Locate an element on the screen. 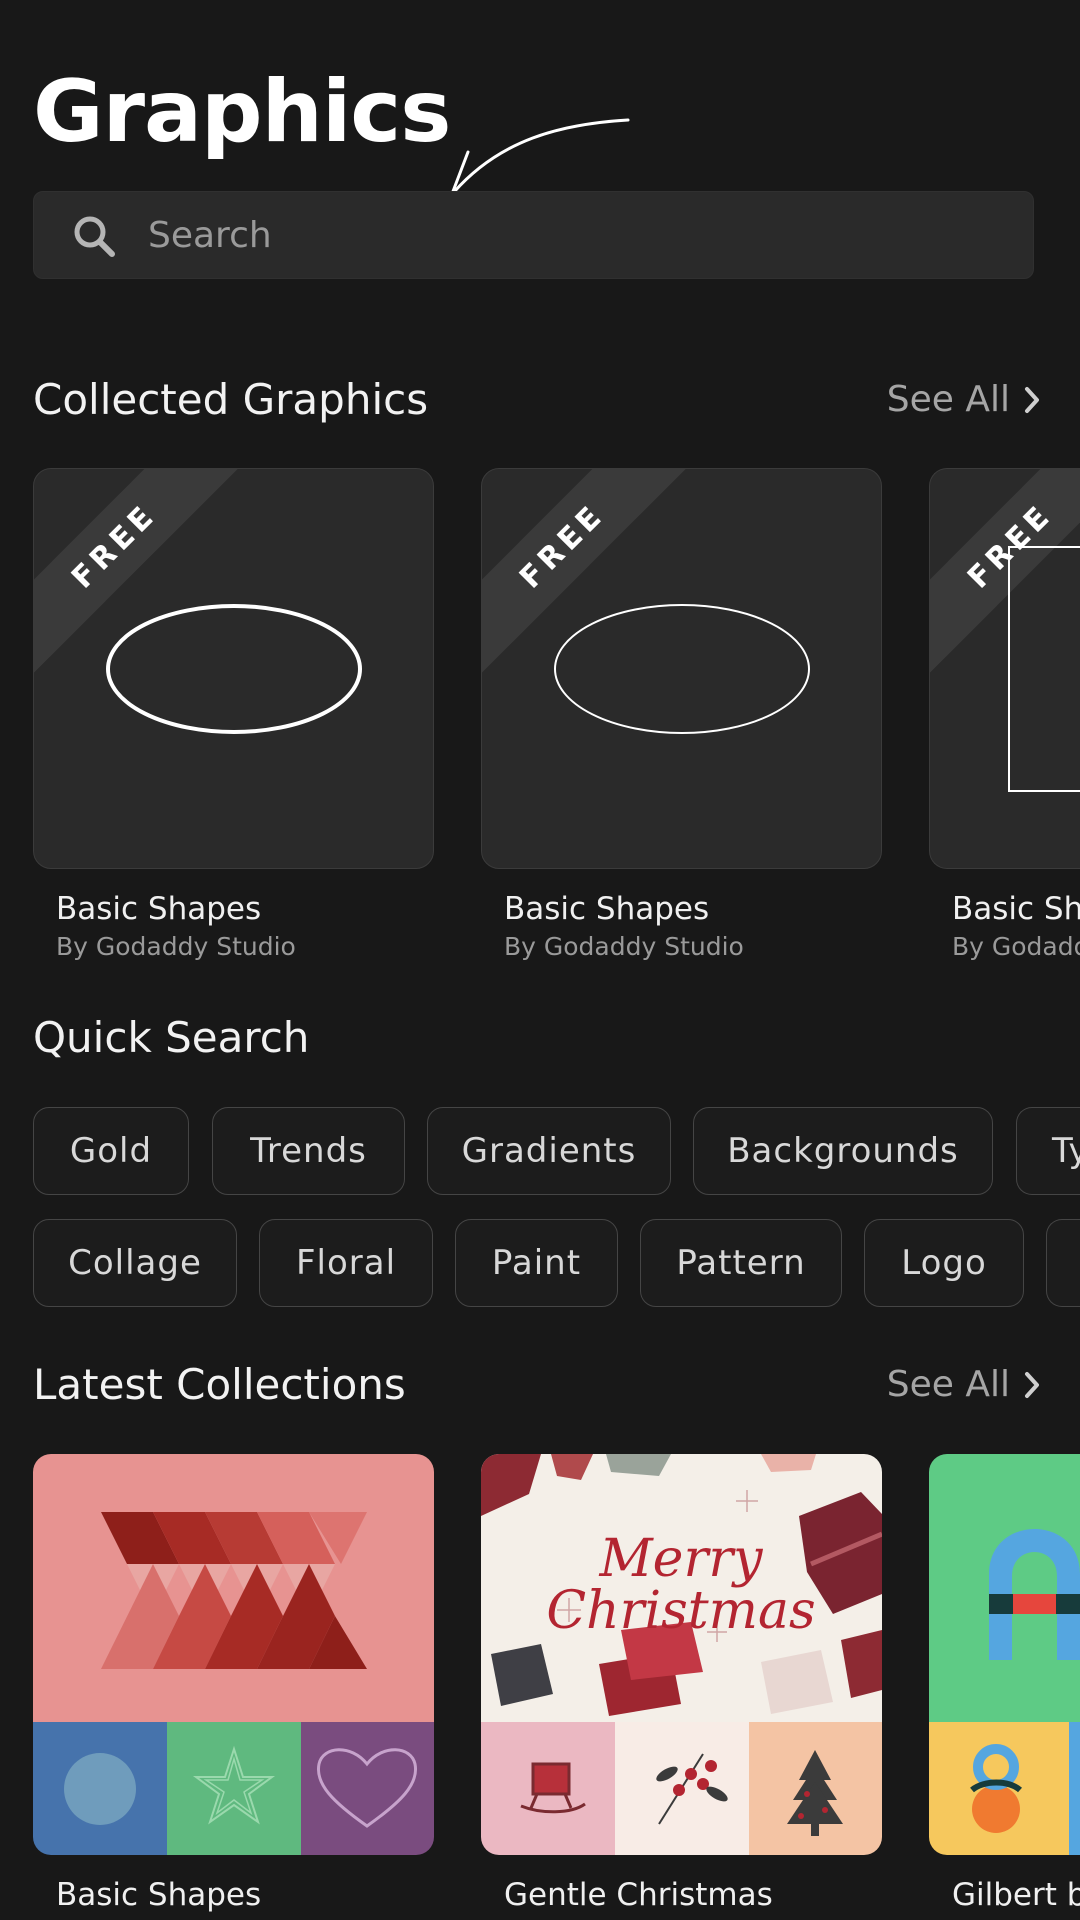 Image resolution: width=1080 pixels, height=1920 pixels. art-text-christmas: Christmas is located at coordinates (680, 1611).